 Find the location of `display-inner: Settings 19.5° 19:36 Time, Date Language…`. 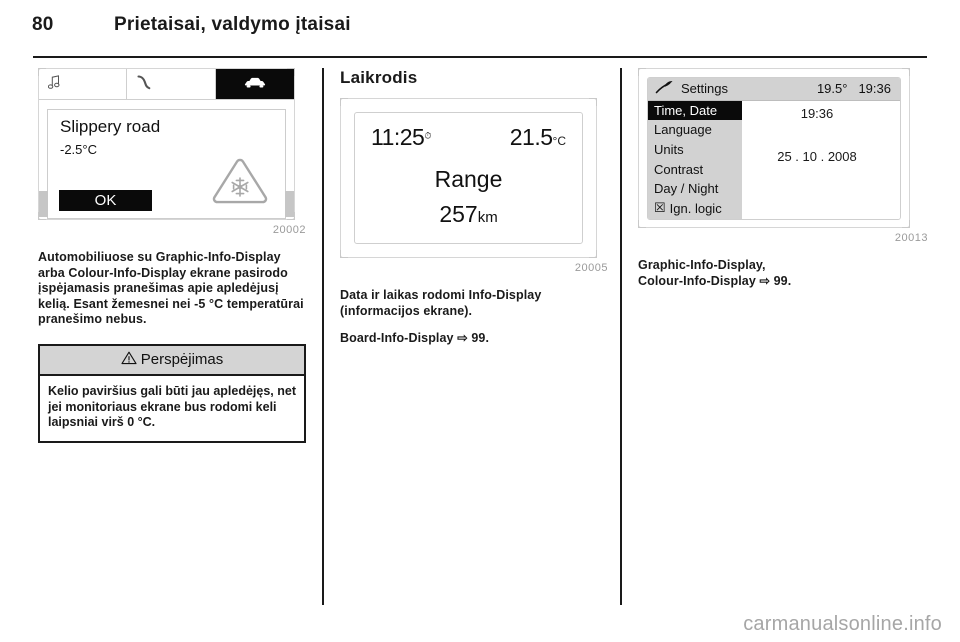

display-inner: Settings 19.5° 19:36 Time, Date Language… is located at coordinates (774, 148).